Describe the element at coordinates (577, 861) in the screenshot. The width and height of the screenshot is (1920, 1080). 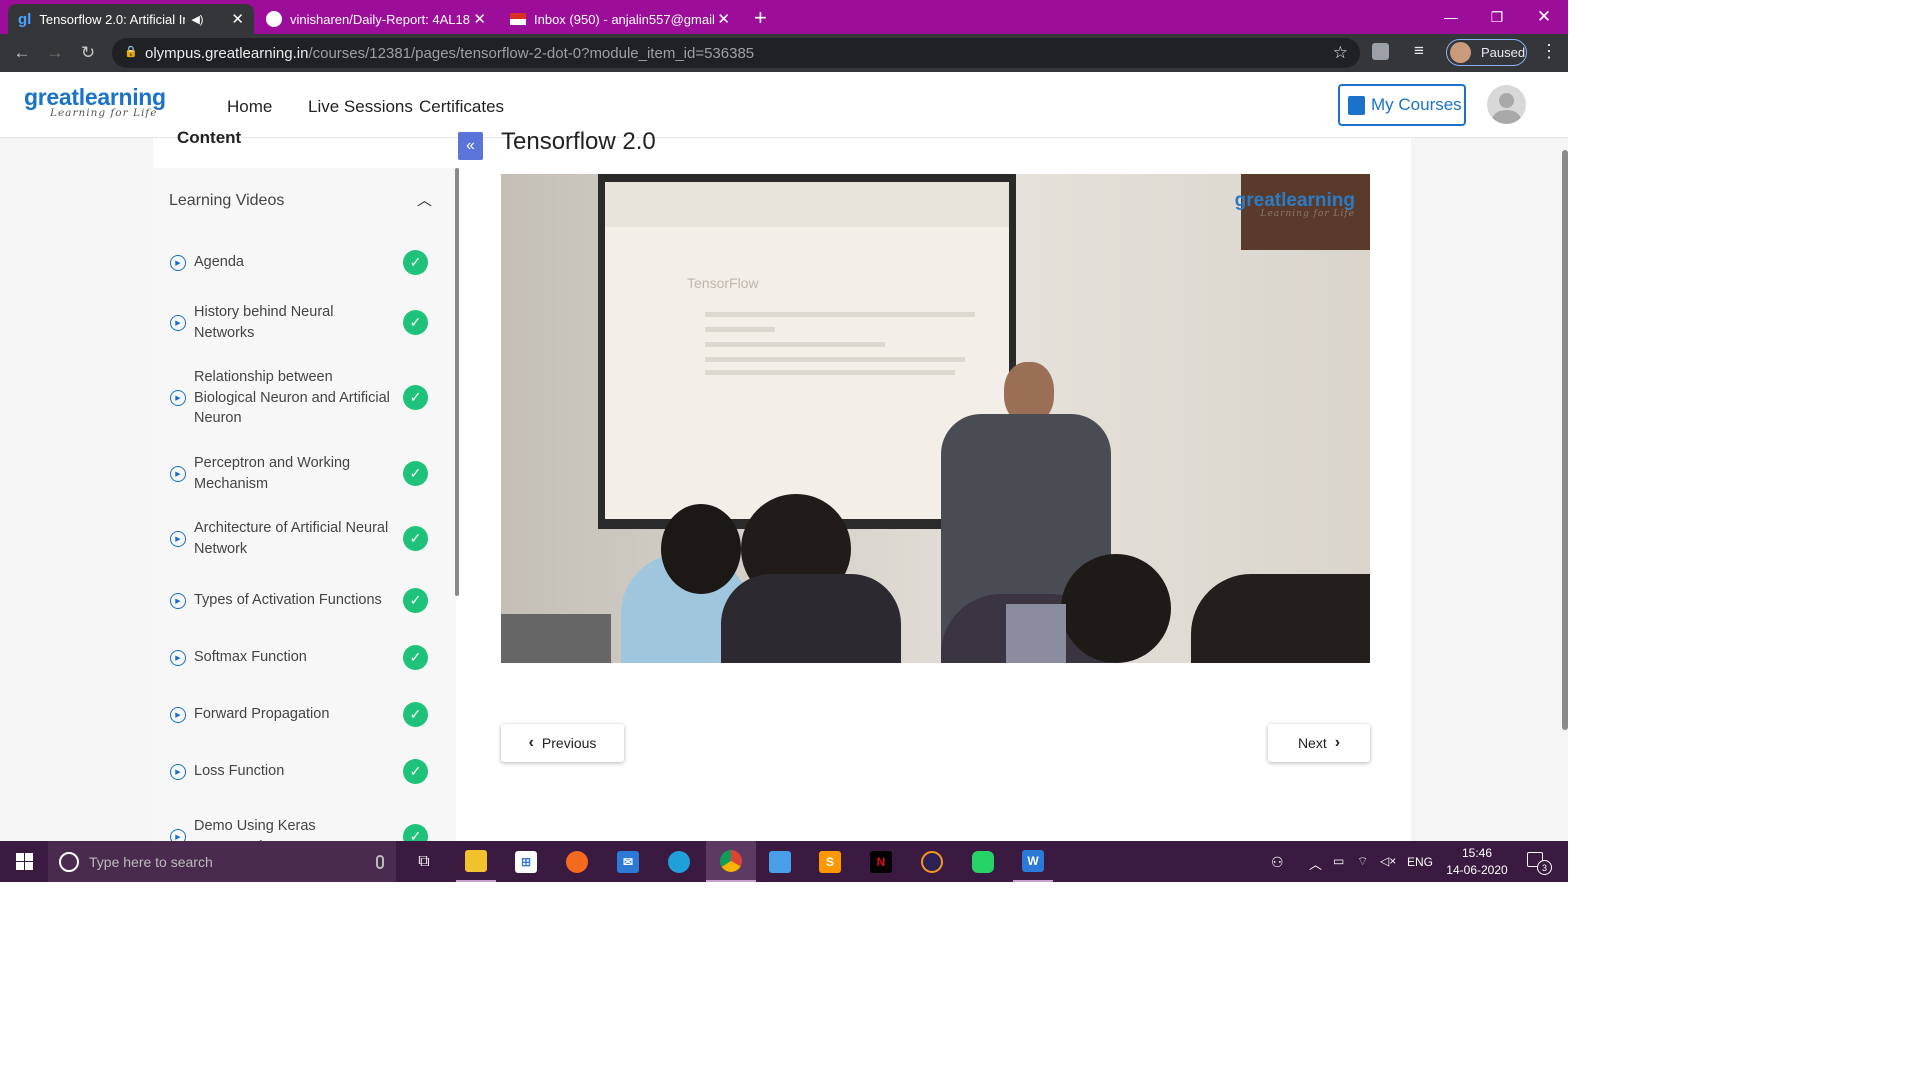
I see `firefox-icon` at that location.